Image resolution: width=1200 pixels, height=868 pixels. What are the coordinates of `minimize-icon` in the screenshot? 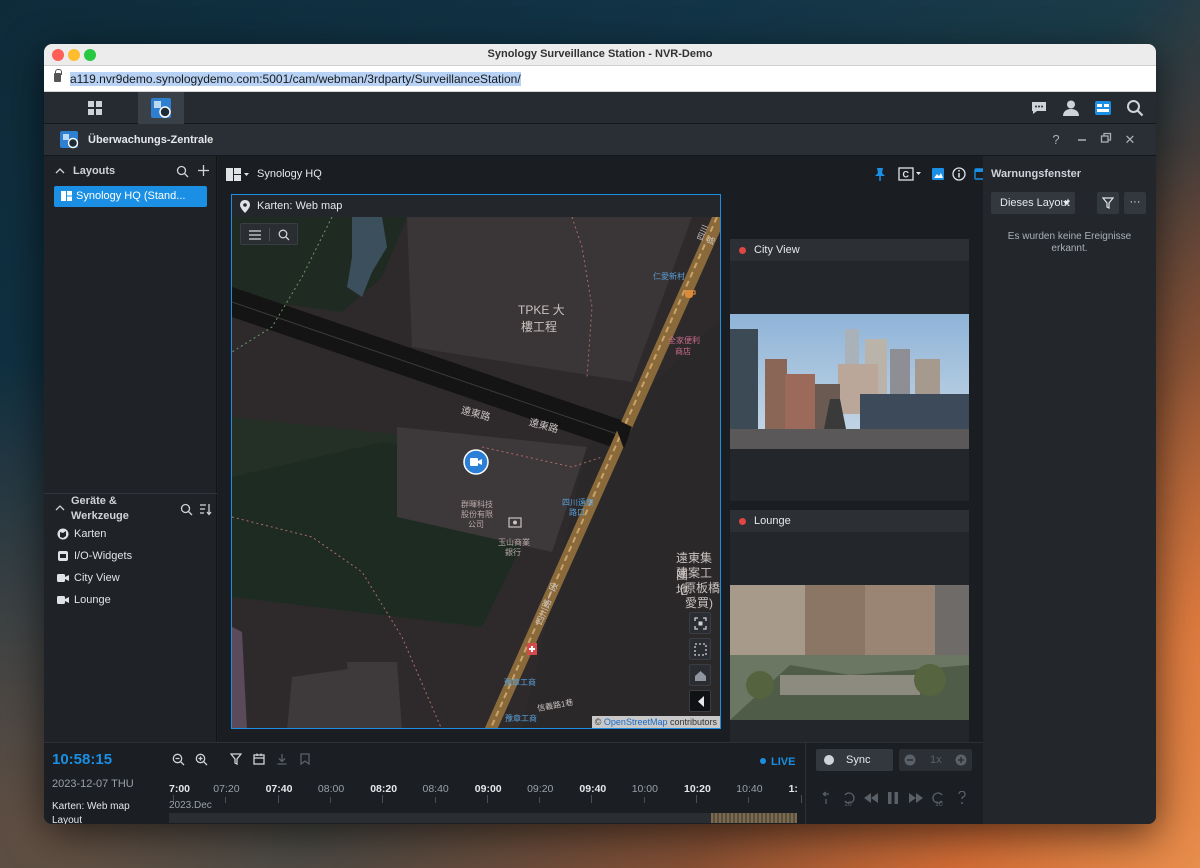 It's located at (1082, 140).